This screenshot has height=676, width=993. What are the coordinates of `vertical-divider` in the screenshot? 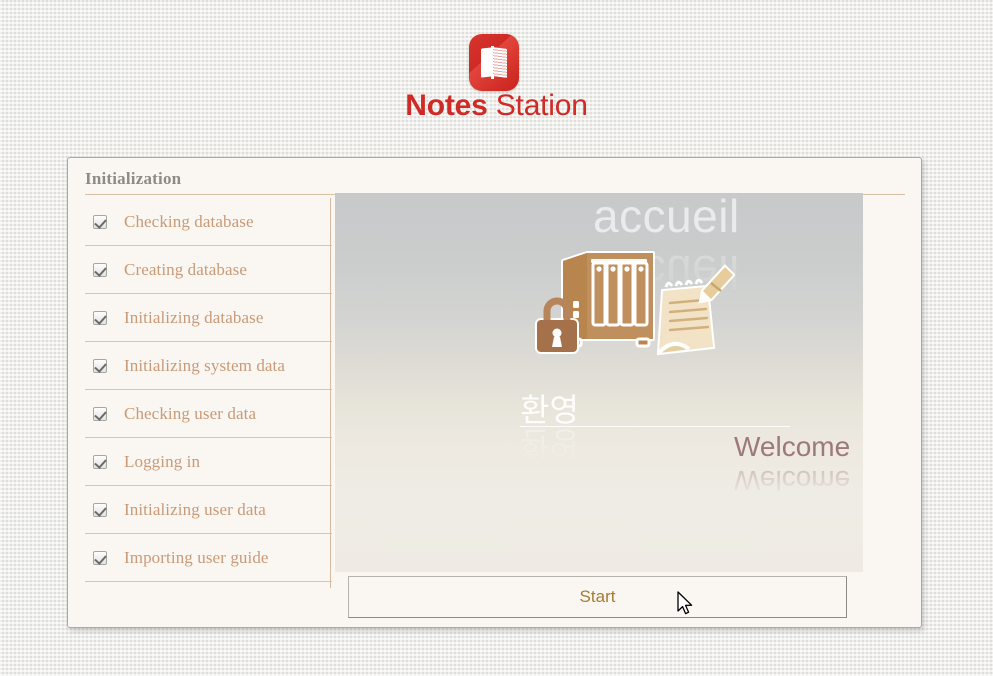 It's located at (330, 393).